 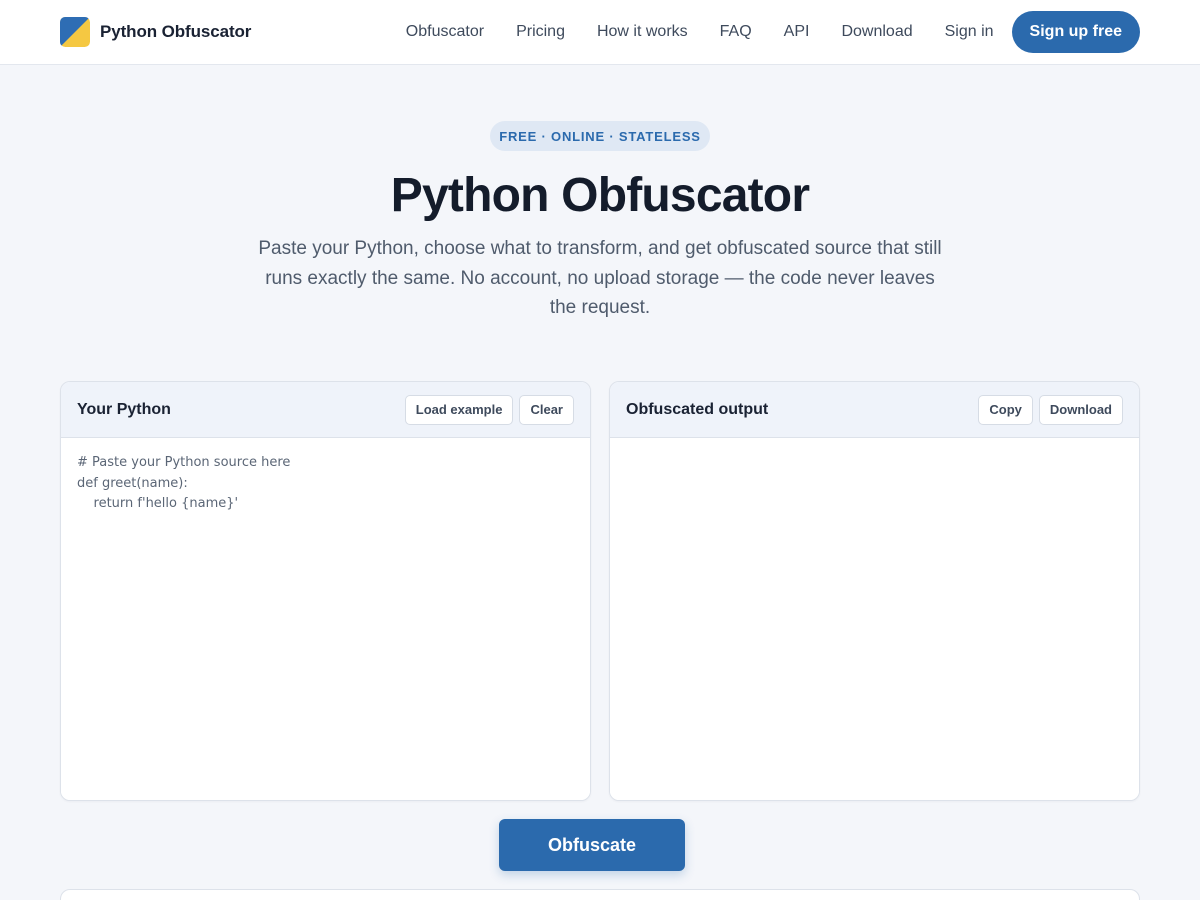 What do you see at coordinates (540, 32) in the screenshot?
I see `nav-pricing: Pricing` at bounding box center [540, 32].